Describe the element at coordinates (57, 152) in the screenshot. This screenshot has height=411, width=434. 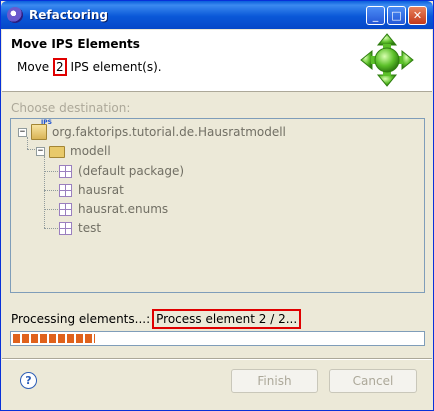
I see `folder-icon` at that location.